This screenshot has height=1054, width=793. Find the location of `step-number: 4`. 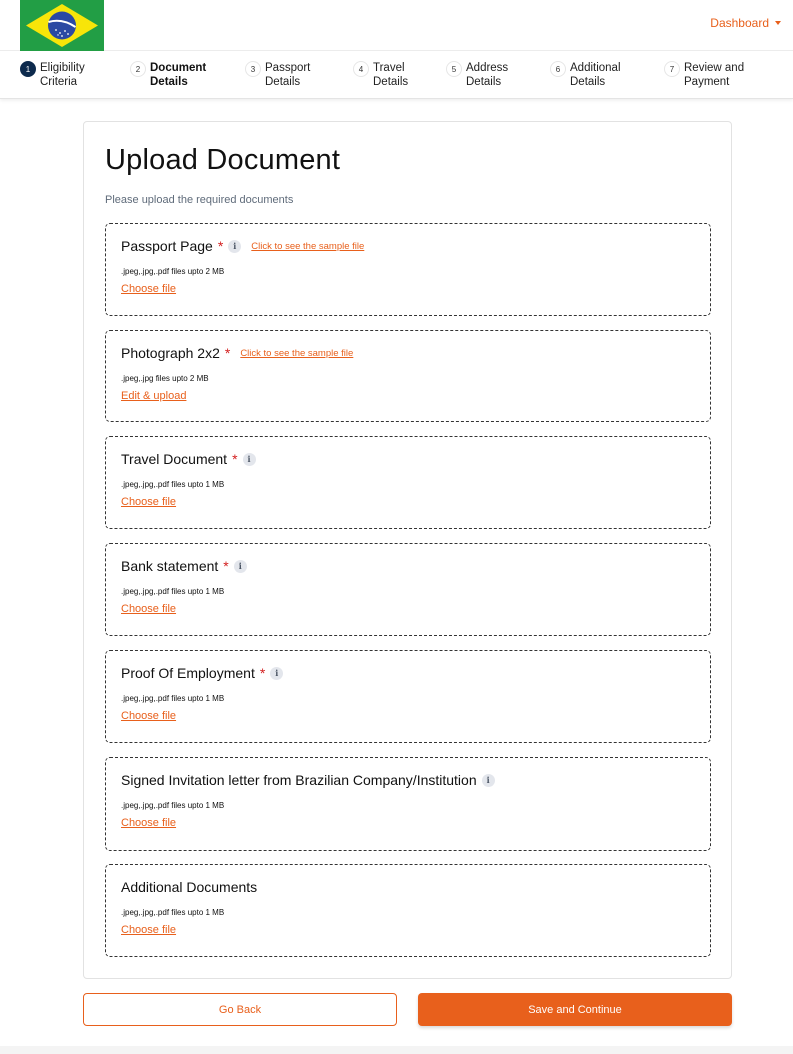

step-number: 4 is located at coordinates (361, 69).